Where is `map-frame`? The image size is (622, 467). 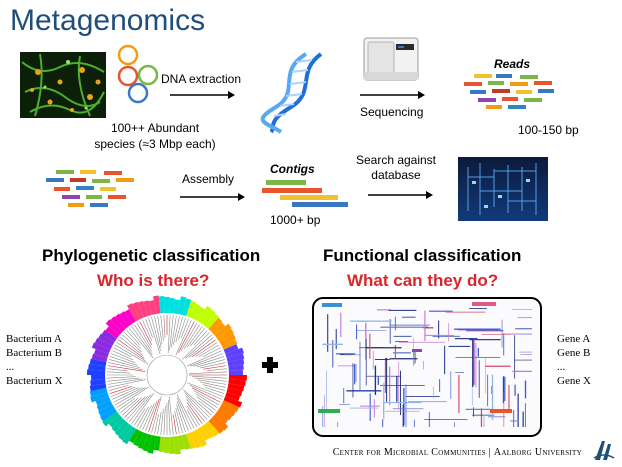 map-frame is located at coordinates (427, 367).